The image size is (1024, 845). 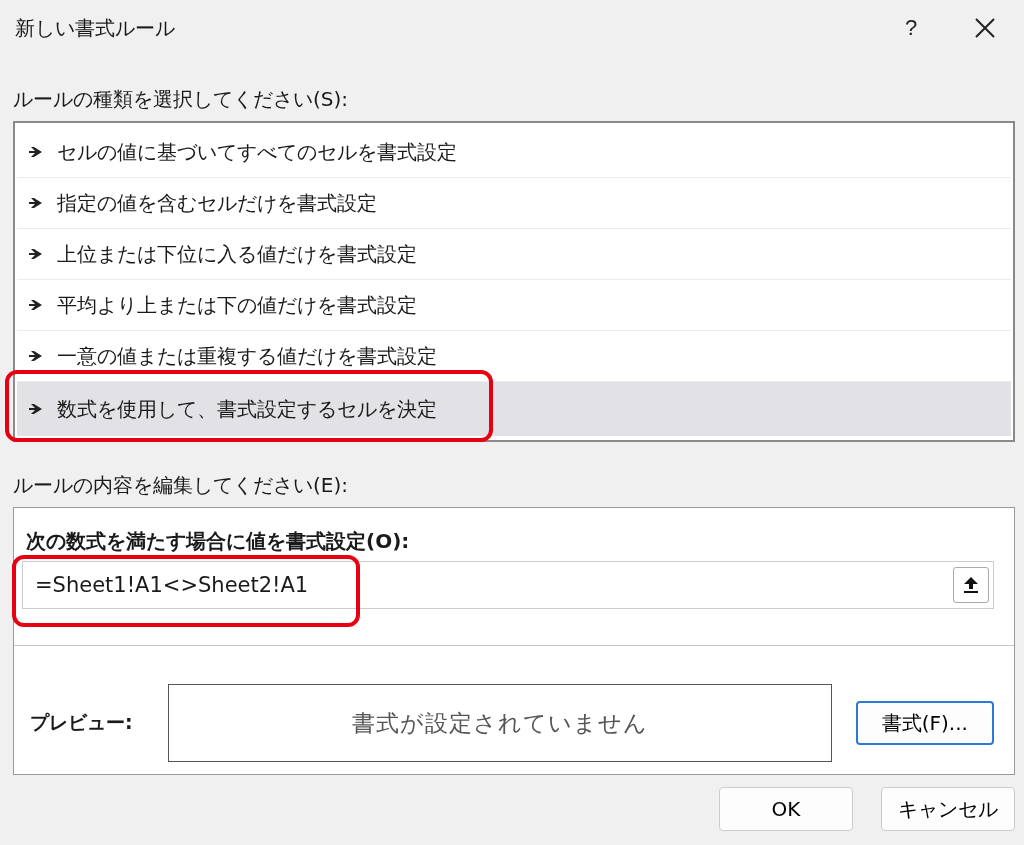 What do you see at coordinates (911, 28) in the screenshot?
I see `help-button: ?` at bounding box center [911, 28].